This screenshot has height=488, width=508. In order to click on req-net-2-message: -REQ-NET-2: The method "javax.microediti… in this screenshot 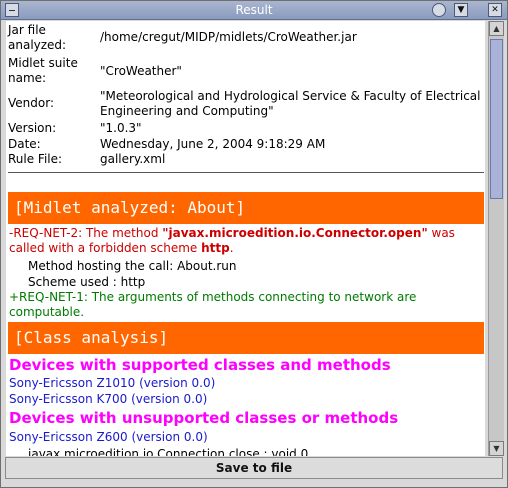, I will do `click(246, 241)`.